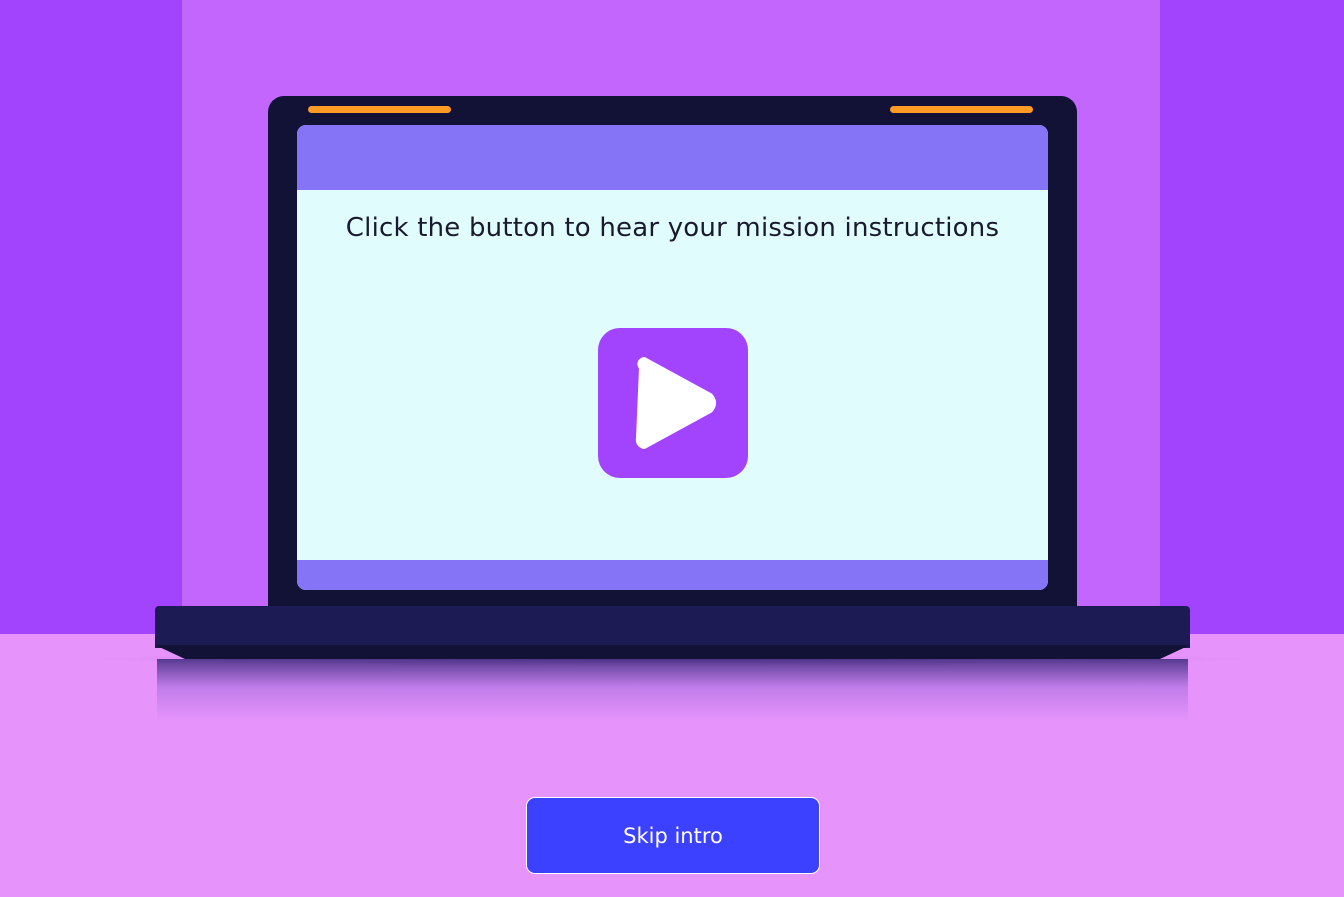 This screenshot has width=1344, height=897. Describe the element at coordinates (673, 835) in the screenshot. I see `skip-intro-button: Skip intro` at that location.